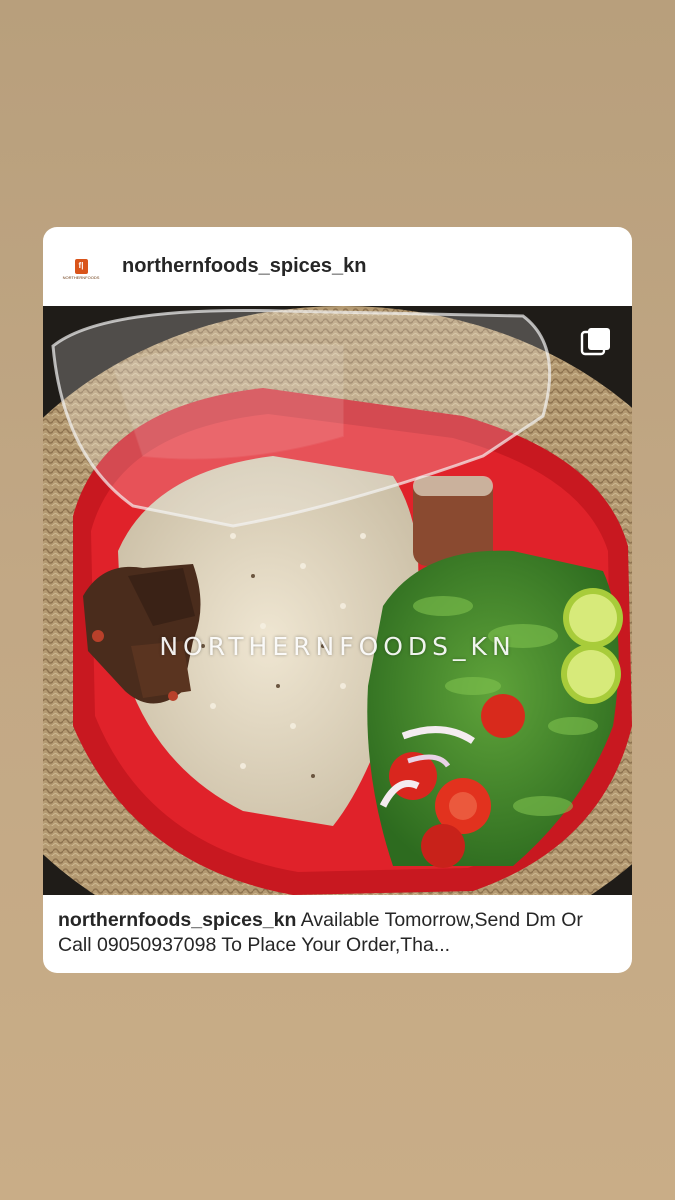 Image resolution: width=675 pixels, height=1200 pixels. I want to click on watermark-text: NORTHERNFOODS_KN, so click(337, 646).